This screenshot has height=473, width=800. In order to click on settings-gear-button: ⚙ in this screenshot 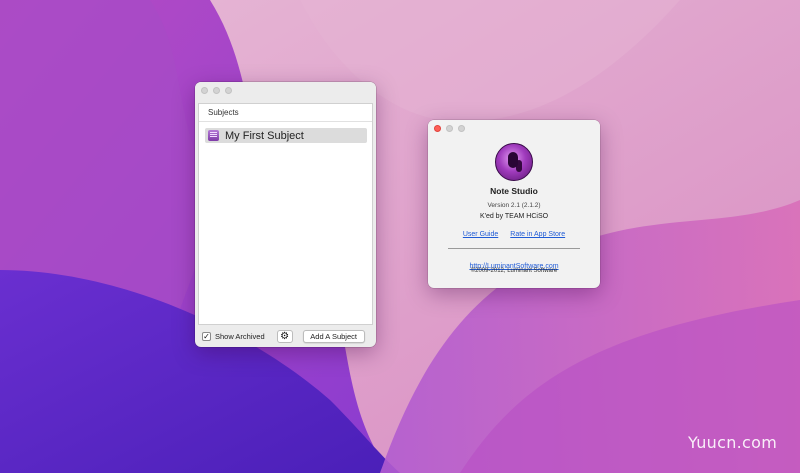, I will do `click(284, 336)`.